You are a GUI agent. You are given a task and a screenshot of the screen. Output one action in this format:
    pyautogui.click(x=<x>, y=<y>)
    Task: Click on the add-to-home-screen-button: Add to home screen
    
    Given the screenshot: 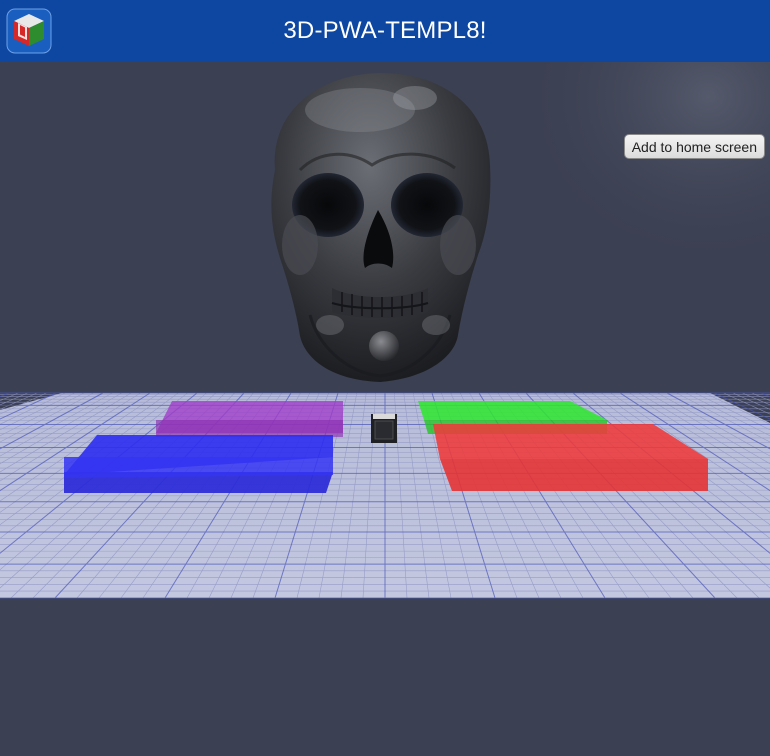 What is the action you would take?
    pyautogui.click(x=694, y=146)
    